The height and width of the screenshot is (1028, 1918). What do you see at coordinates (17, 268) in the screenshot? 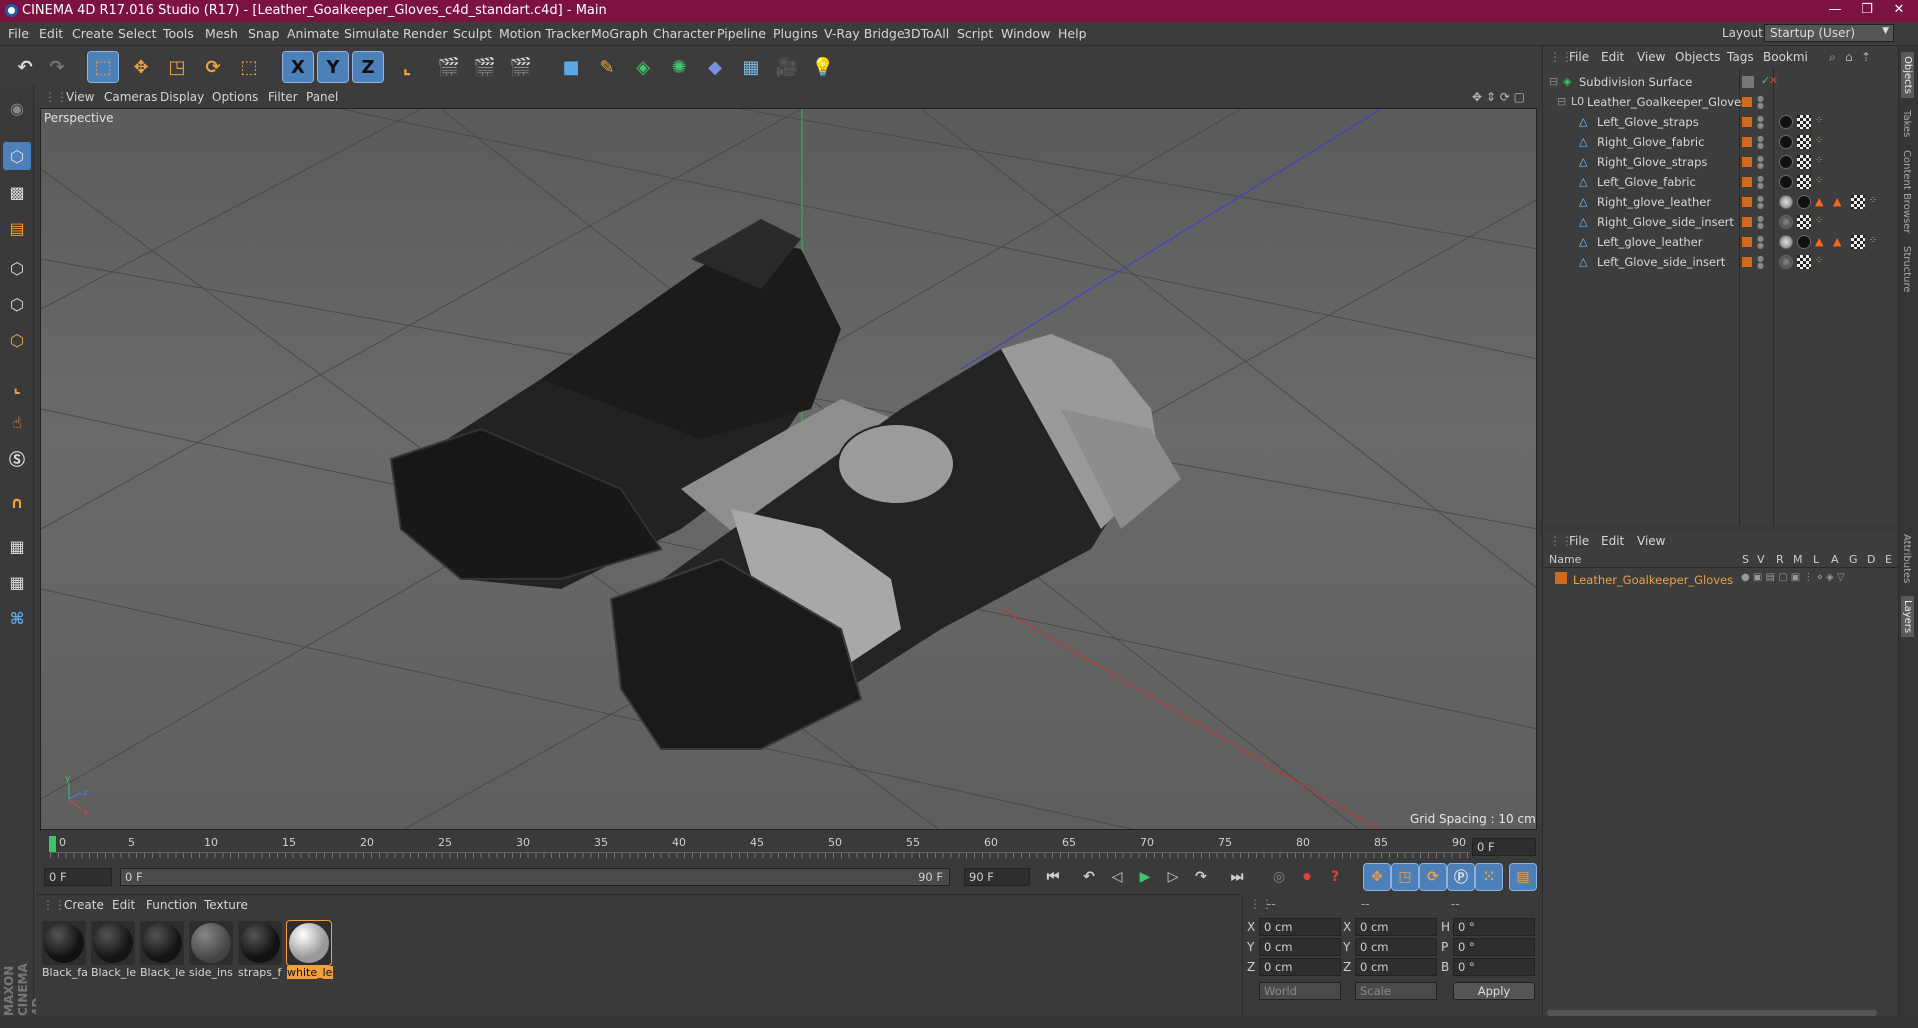
I see `points-mode-button: ⬡` at bounding box center [17, 268].